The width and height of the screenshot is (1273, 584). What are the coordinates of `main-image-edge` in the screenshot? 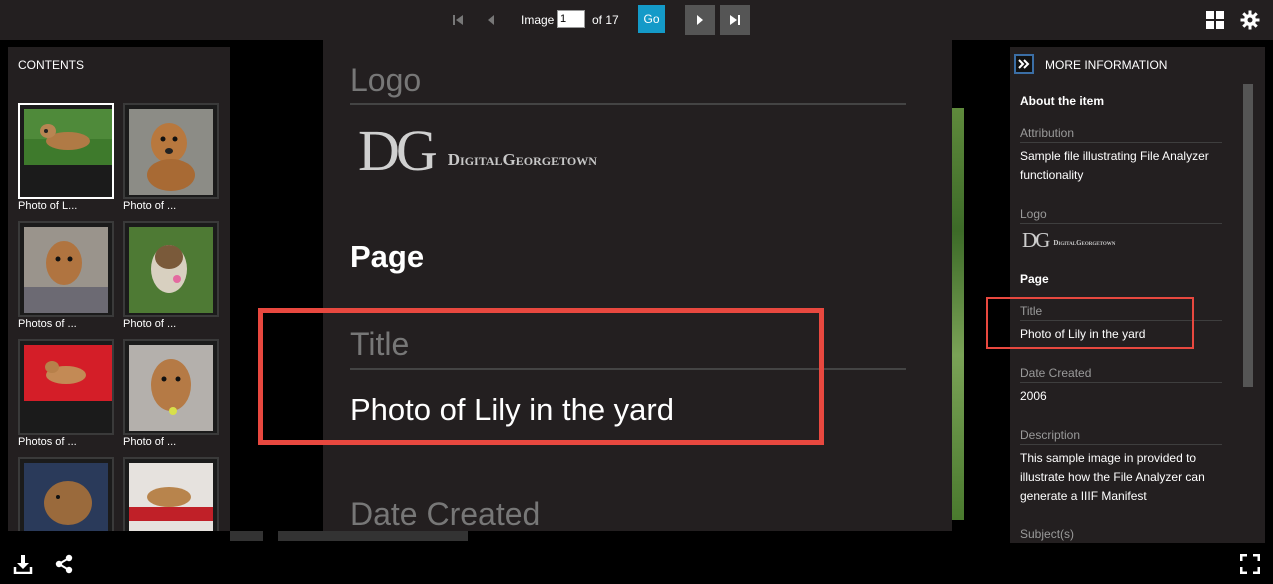 It's located at (957, 314).